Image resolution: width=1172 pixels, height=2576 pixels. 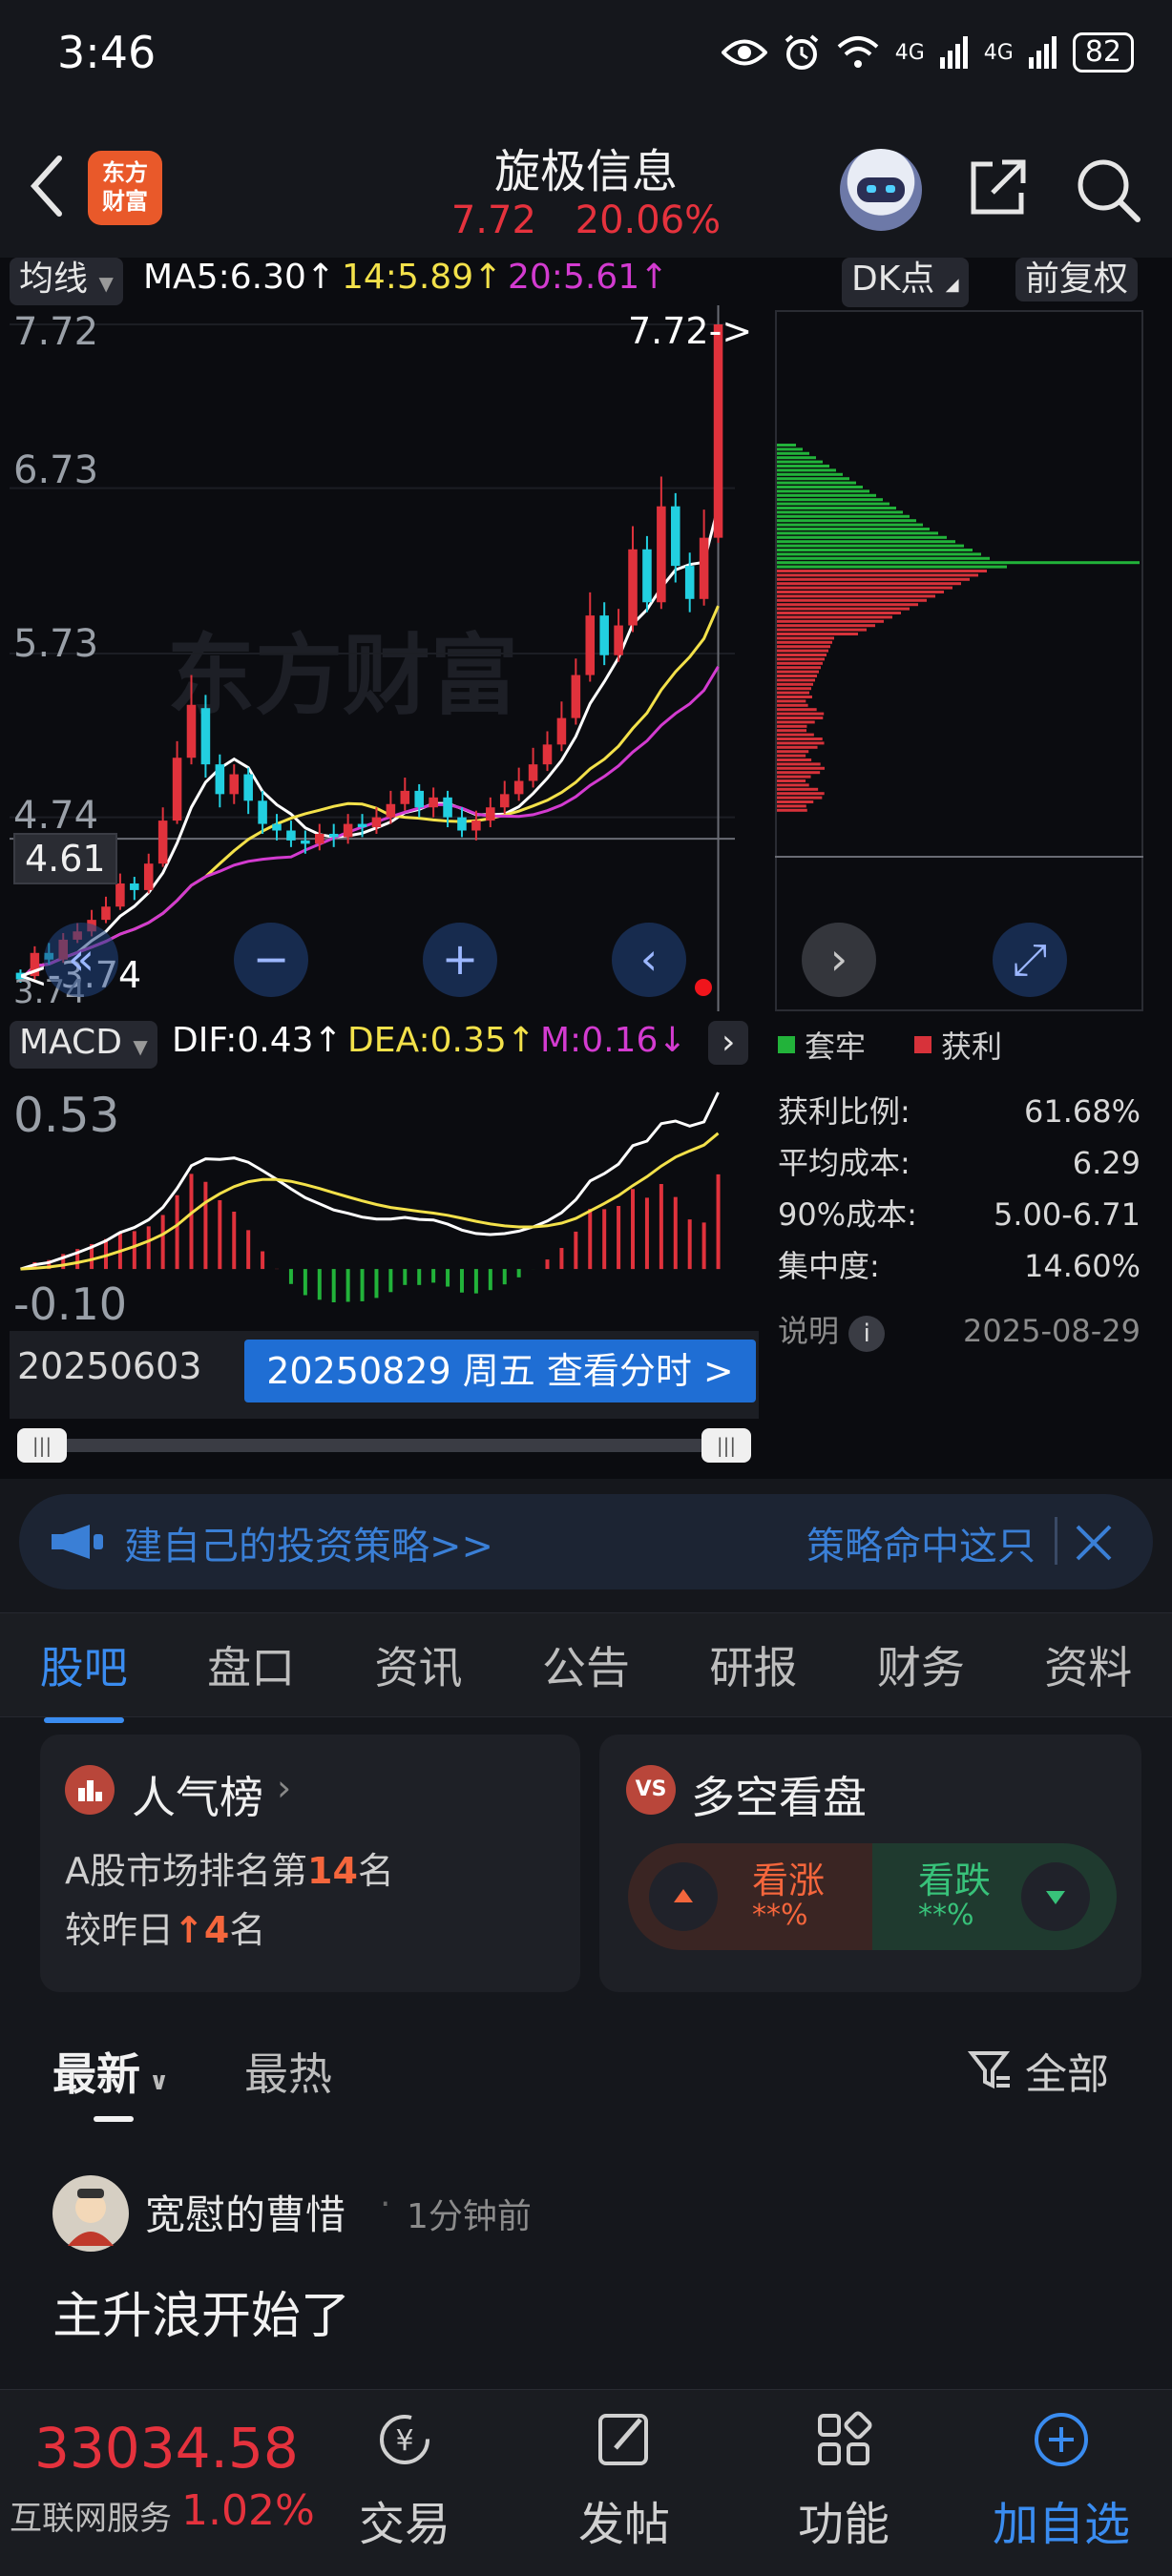 I want to click on fullscreen-button: ⤢, so click(x=1030, y=960).